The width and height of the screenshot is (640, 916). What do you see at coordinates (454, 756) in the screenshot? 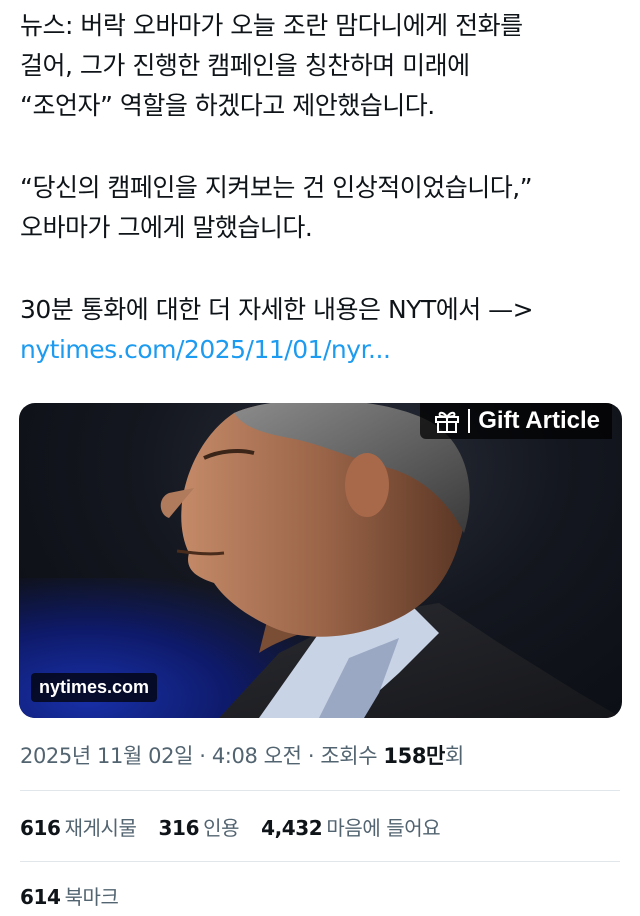
I see `views-suffix: 회` at bounding box center [454, 756].